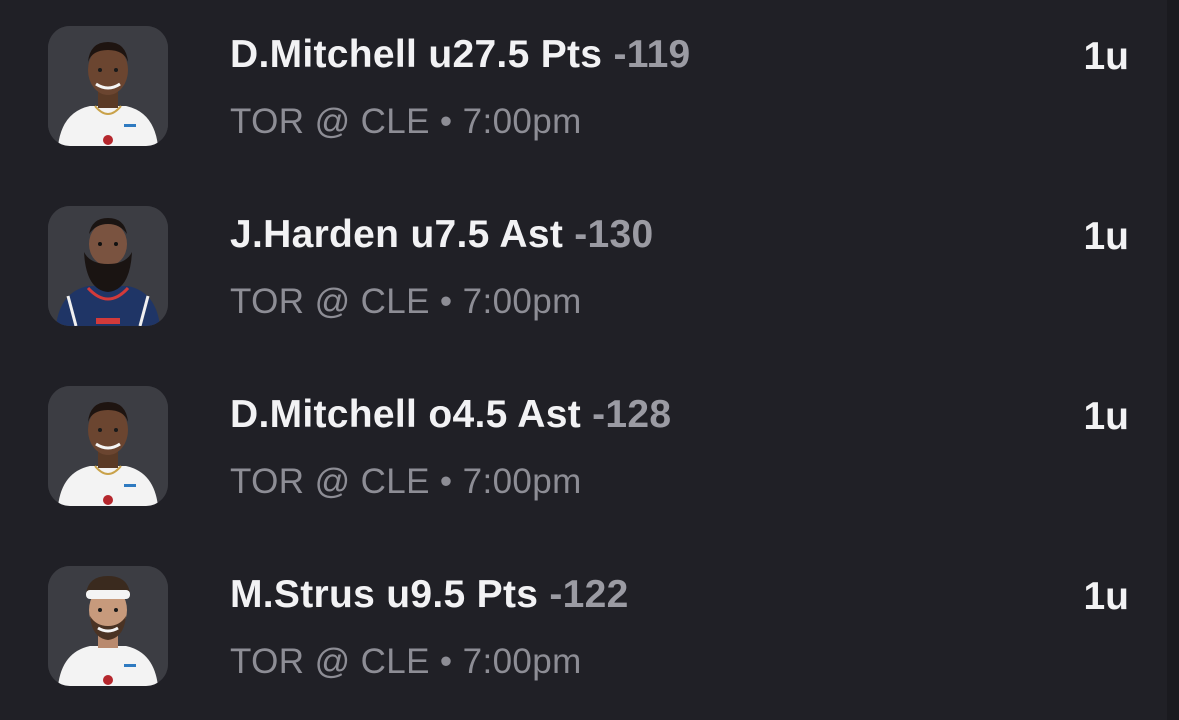 Image resolution: width=1179 pixels, height=720 pixels. Describe the element at coordinates (315, 234) in the screenshot. I see `player-name: J.Harden` at that location.